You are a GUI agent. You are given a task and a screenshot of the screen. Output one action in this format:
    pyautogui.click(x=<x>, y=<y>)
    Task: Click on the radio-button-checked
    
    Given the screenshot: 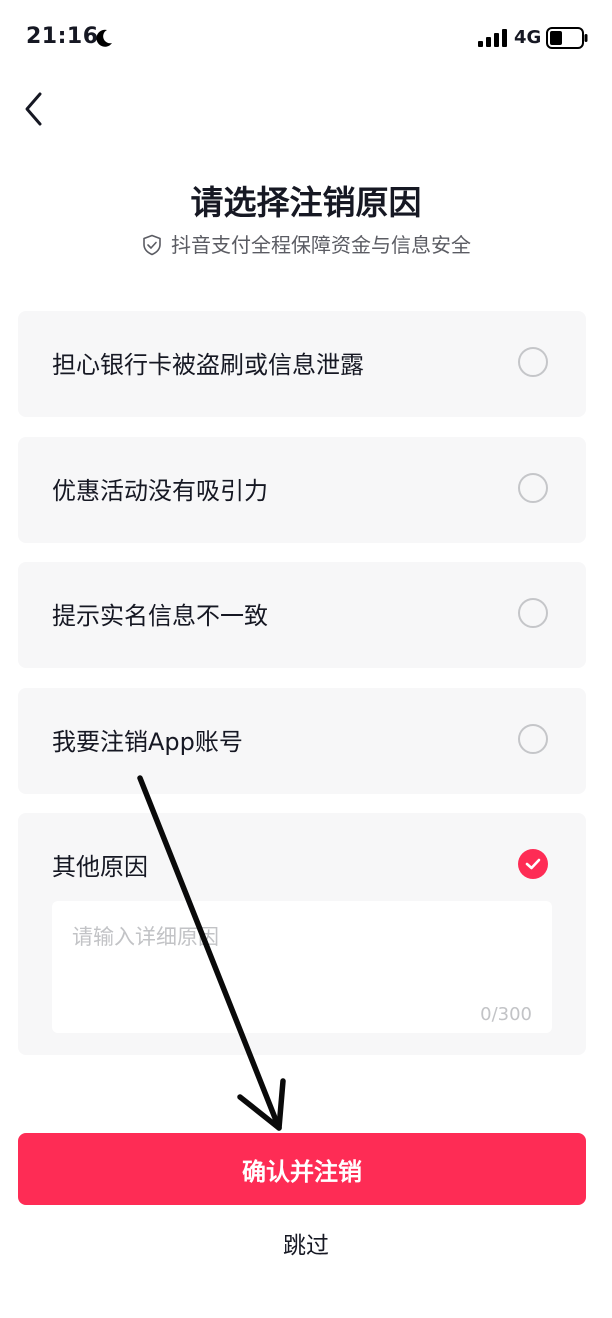 What is the action you would take?
    pyautogui.click(x=533, y=864)
    